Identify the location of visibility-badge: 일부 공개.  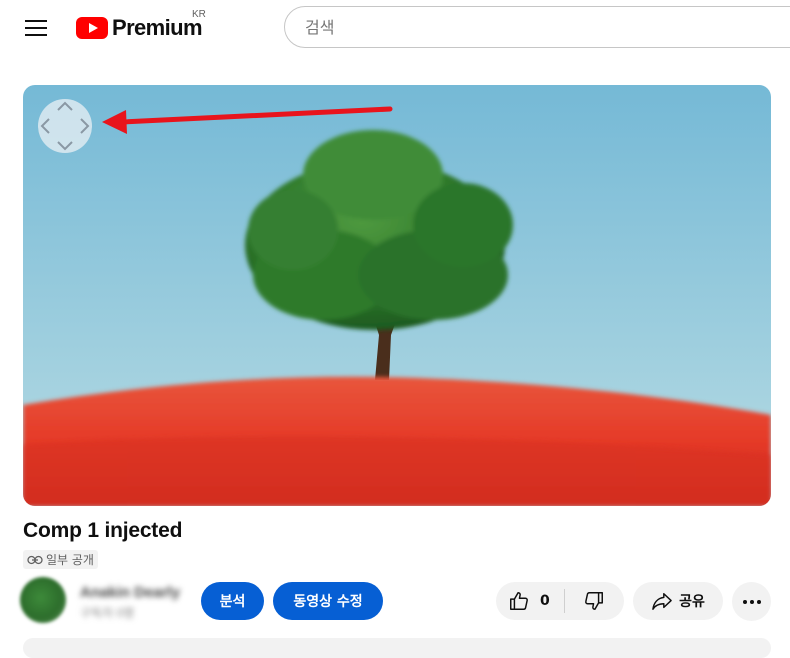
(60, 559).